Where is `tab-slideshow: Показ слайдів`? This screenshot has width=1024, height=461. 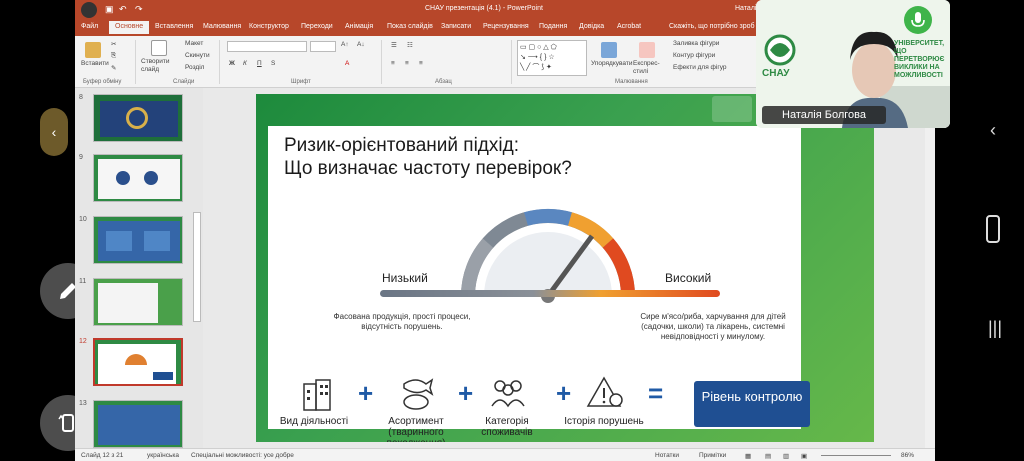
tab-slideshow: Показ слайдів is located at coordinates (410, 26).